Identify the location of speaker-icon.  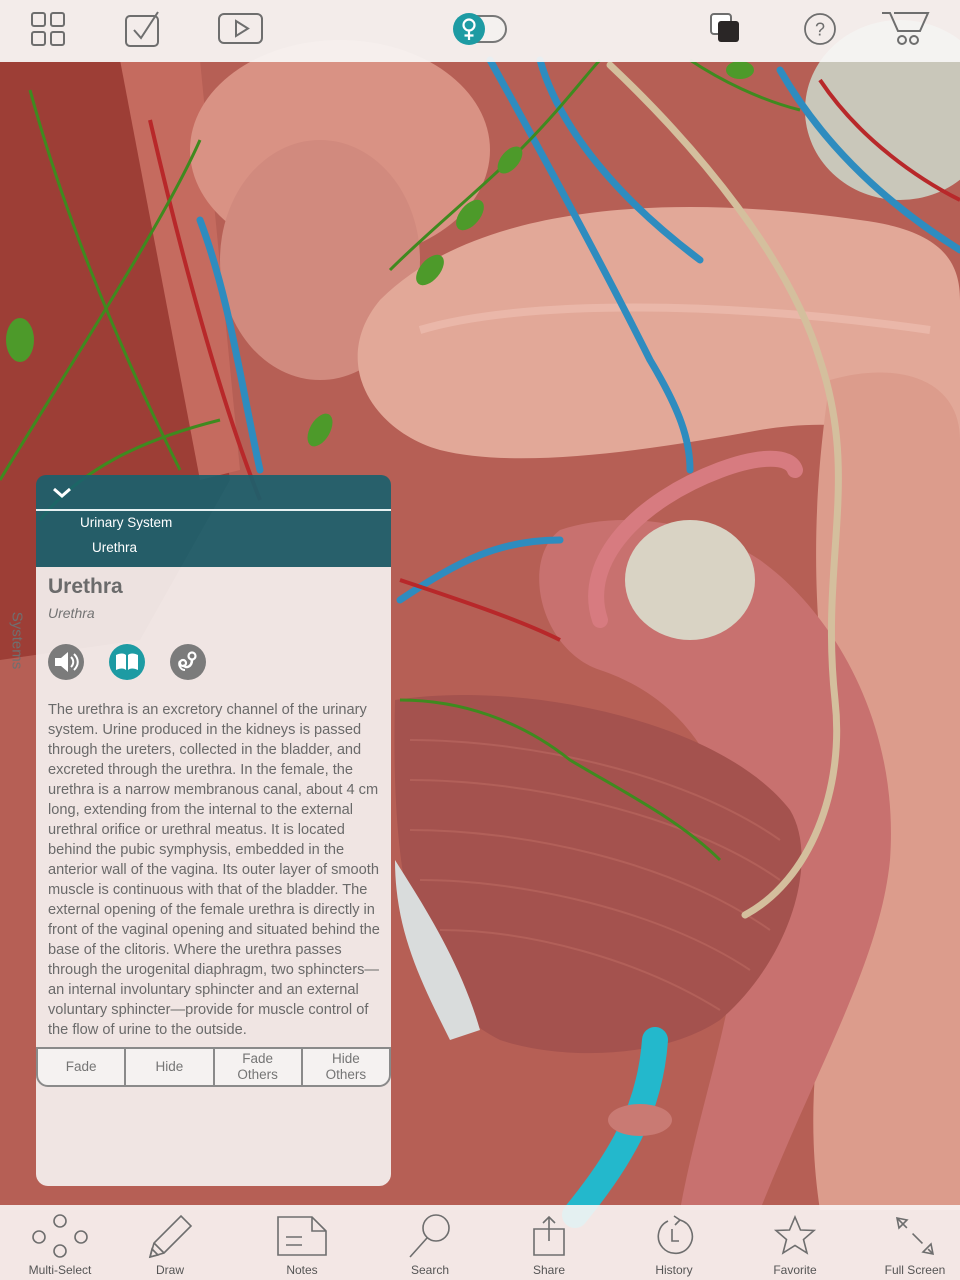
(67, 662).